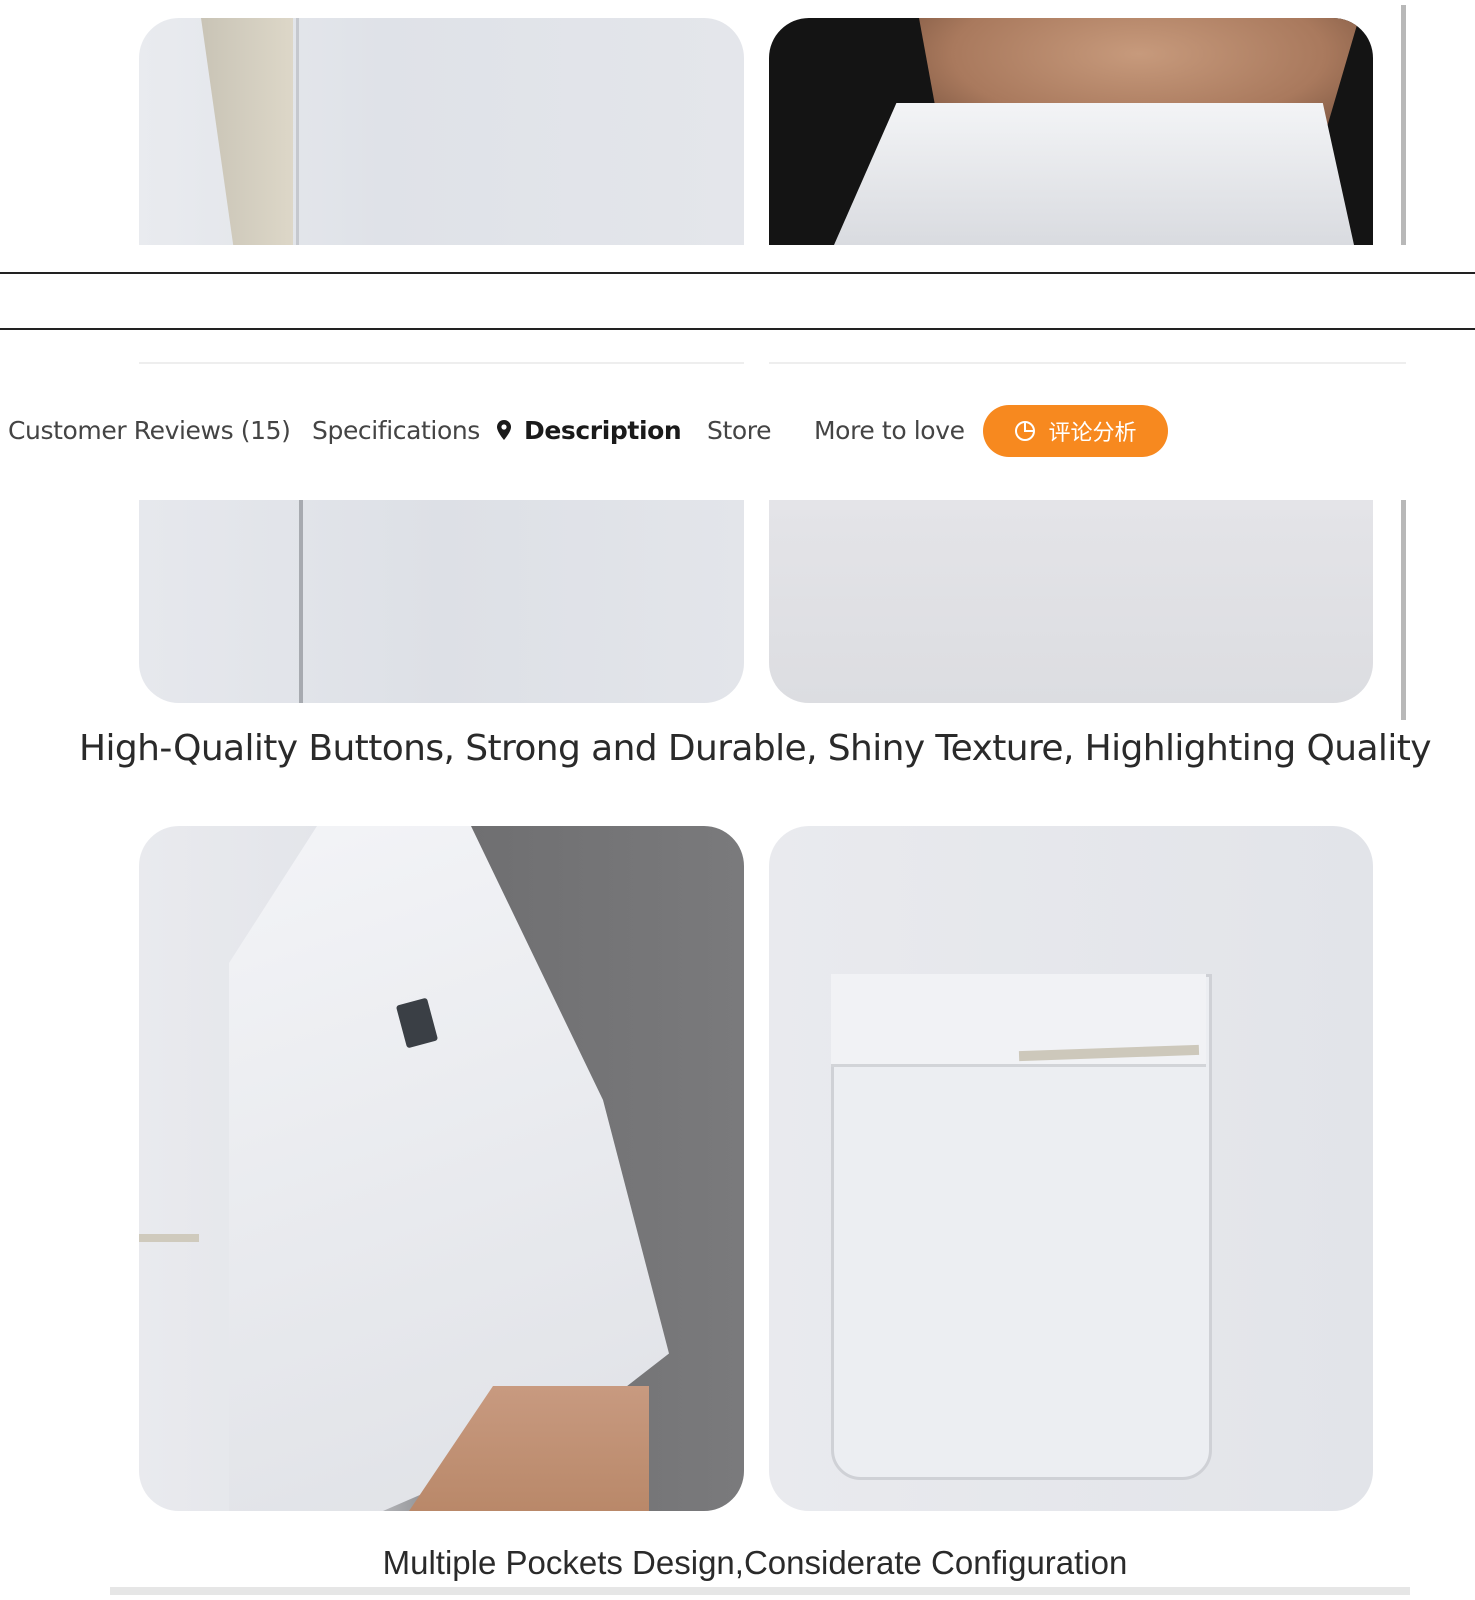  I want to click on tab-customer-reviews: Customer Reviews (15), so click(149, 430).